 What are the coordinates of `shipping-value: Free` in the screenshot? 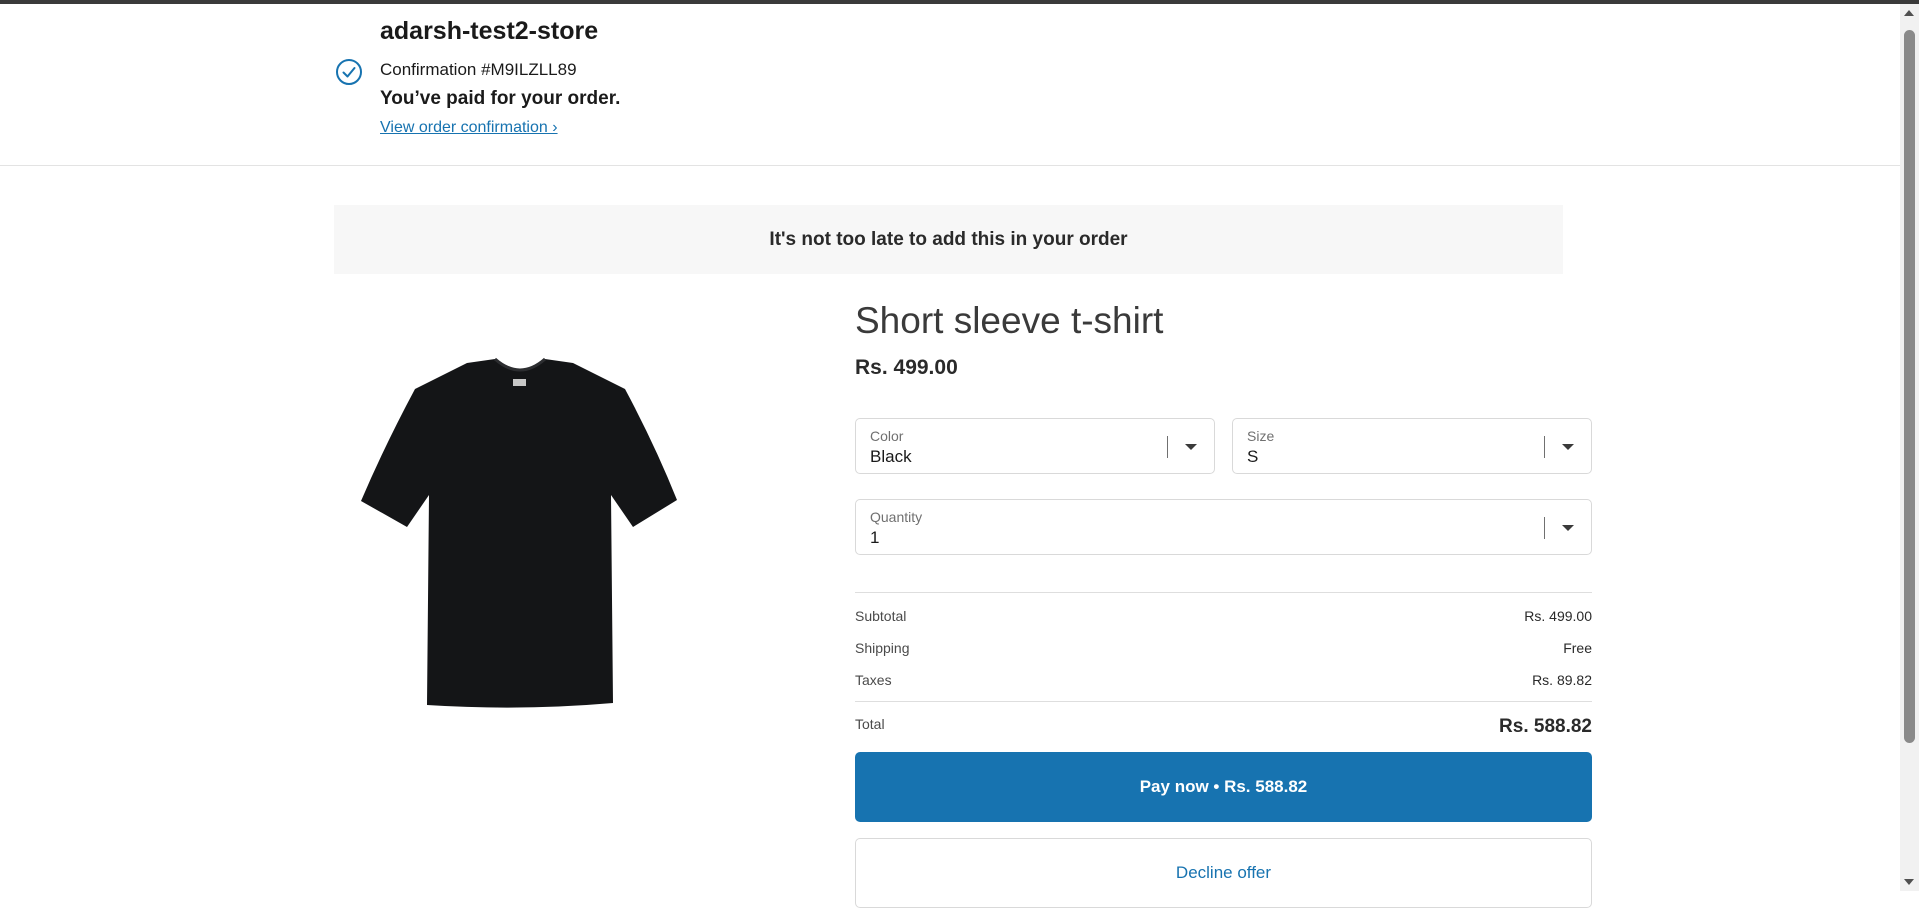 It's located at (1577, 648).